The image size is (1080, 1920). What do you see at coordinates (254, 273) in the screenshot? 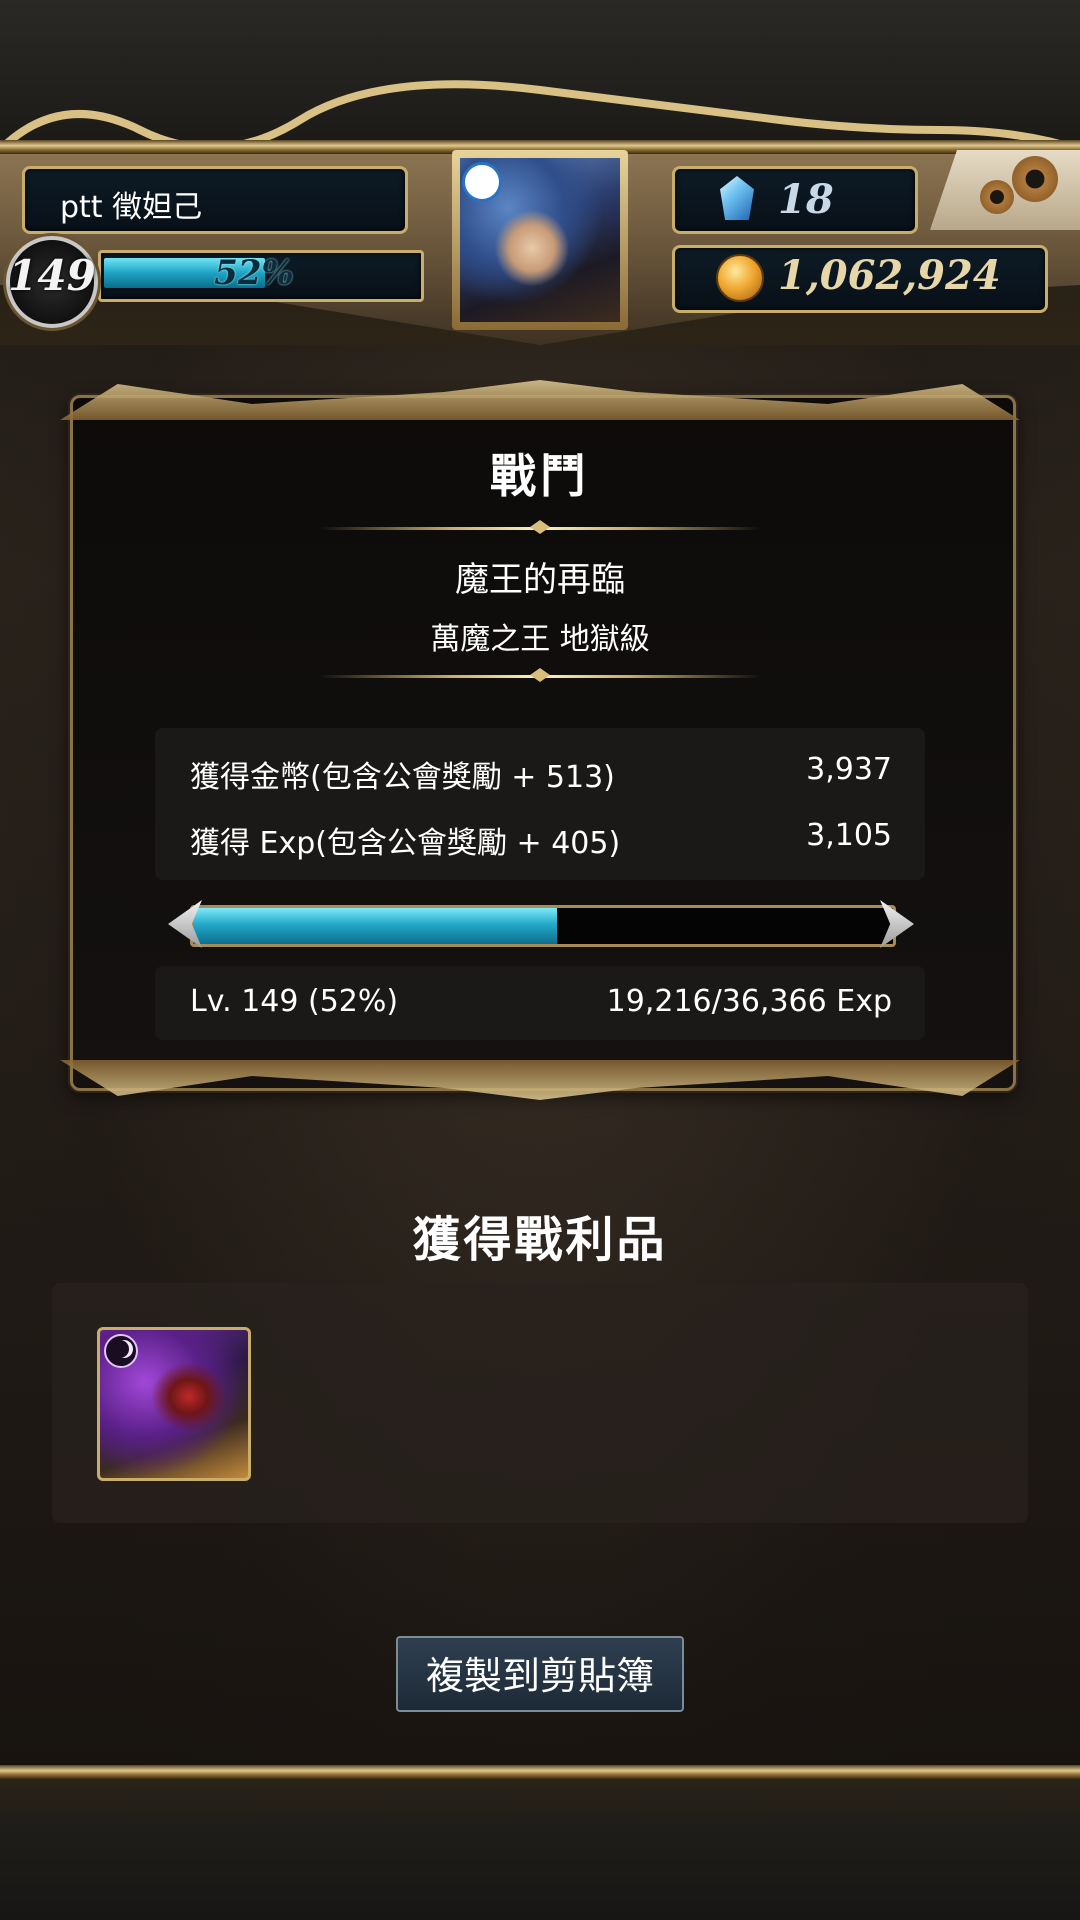
I see `player-exp-percent: 52%` at bounding box center [254, 273].